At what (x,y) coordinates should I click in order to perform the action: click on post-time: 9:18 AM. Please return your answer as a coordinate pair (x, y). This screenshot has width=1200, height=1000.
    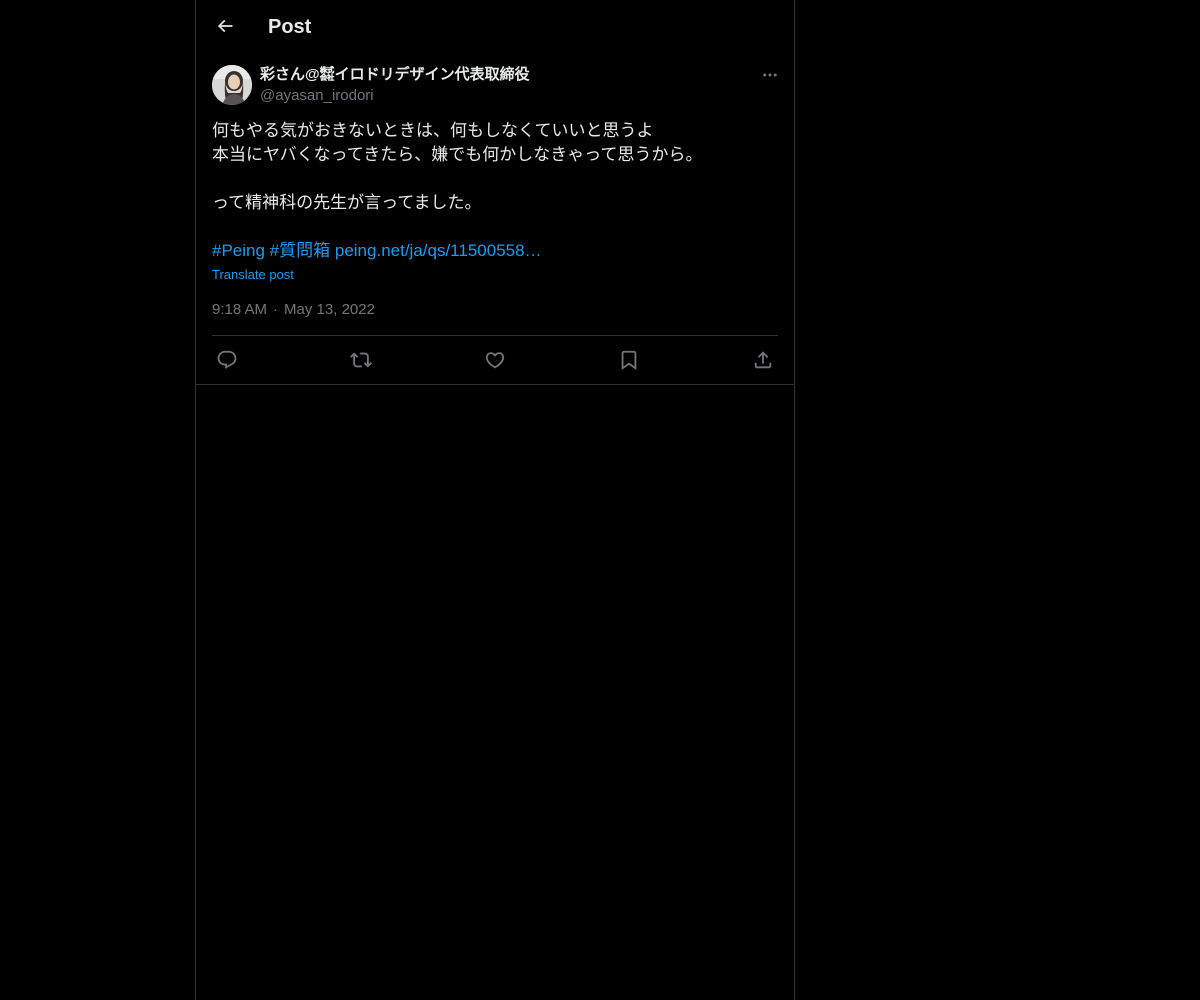
    Looking at the image, I should click on (239, 309).